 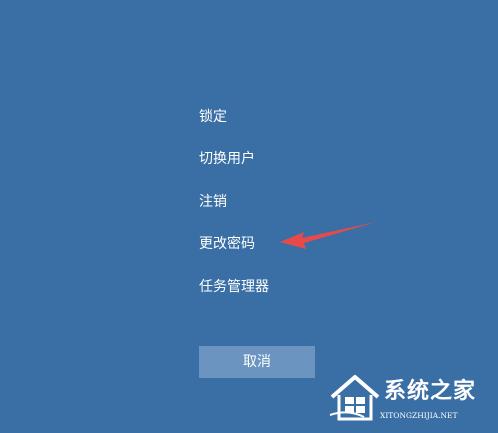 What do you see at coordinates (213, 202) in the screenshot?
I see `menu-item-sign-out: 注销` at bounding box center [213, 202].